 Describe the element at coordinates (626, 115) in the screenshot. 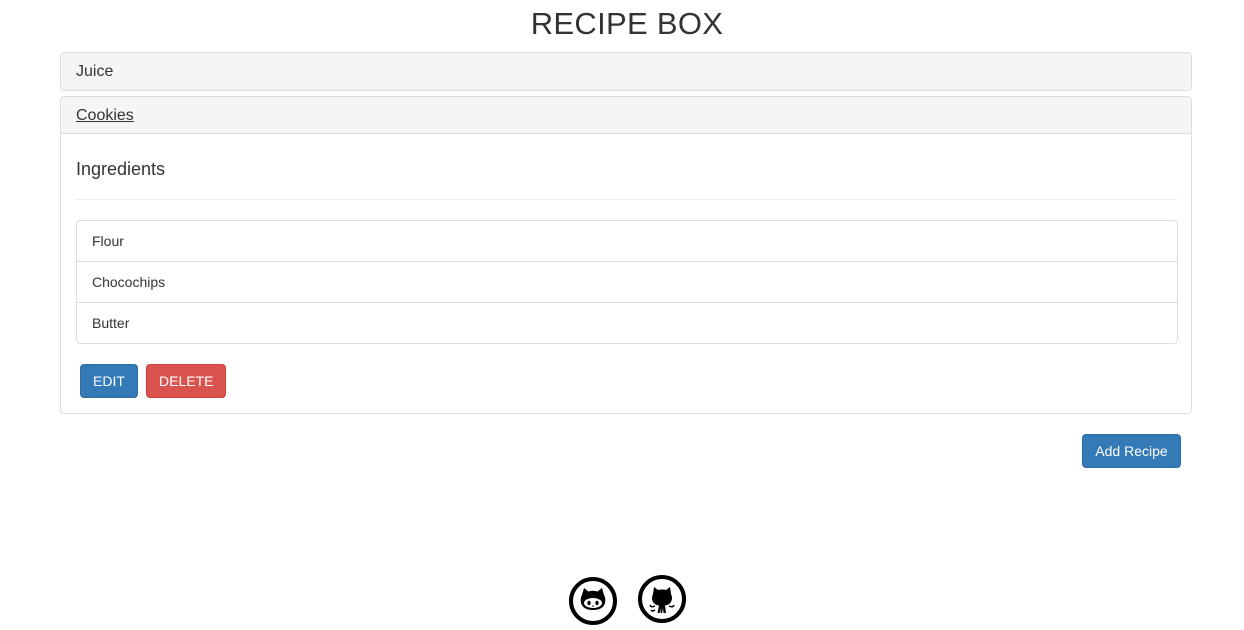

I see `recipe-panel-heading: Cookies` at that location.